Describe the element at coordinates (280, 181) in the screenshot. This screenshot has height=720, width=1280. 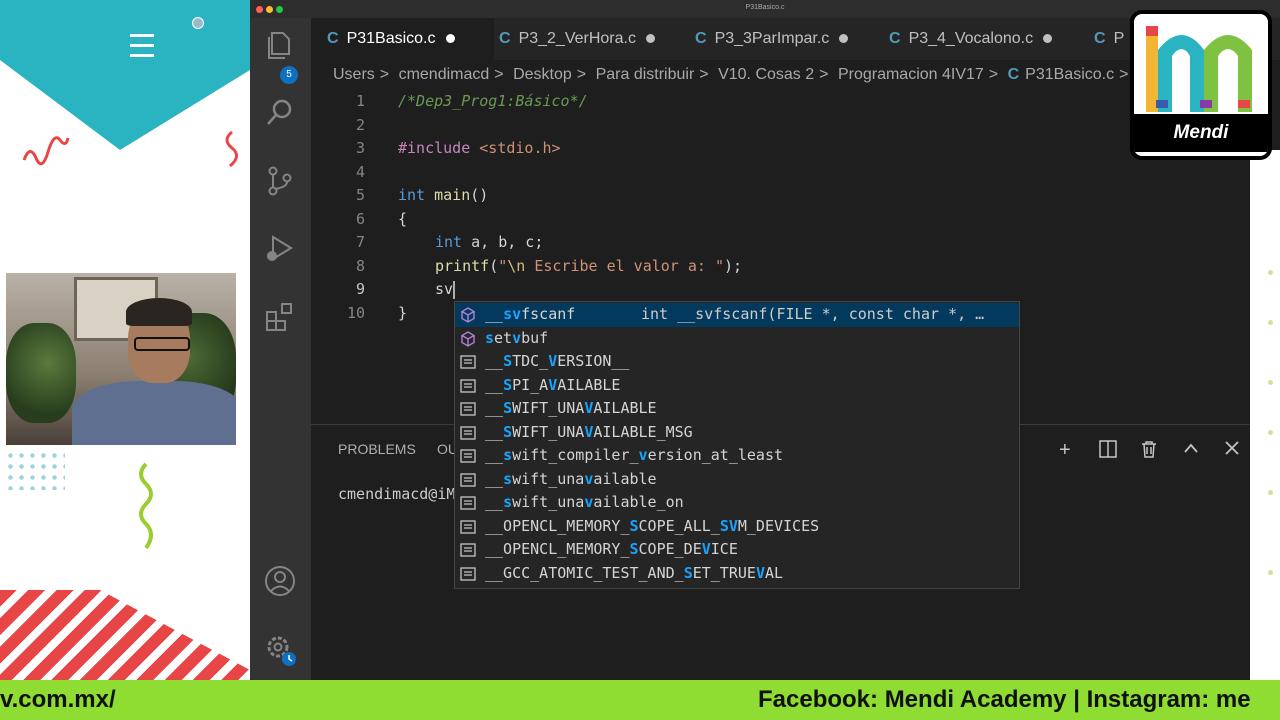
I see `source-control-icon` at that location.